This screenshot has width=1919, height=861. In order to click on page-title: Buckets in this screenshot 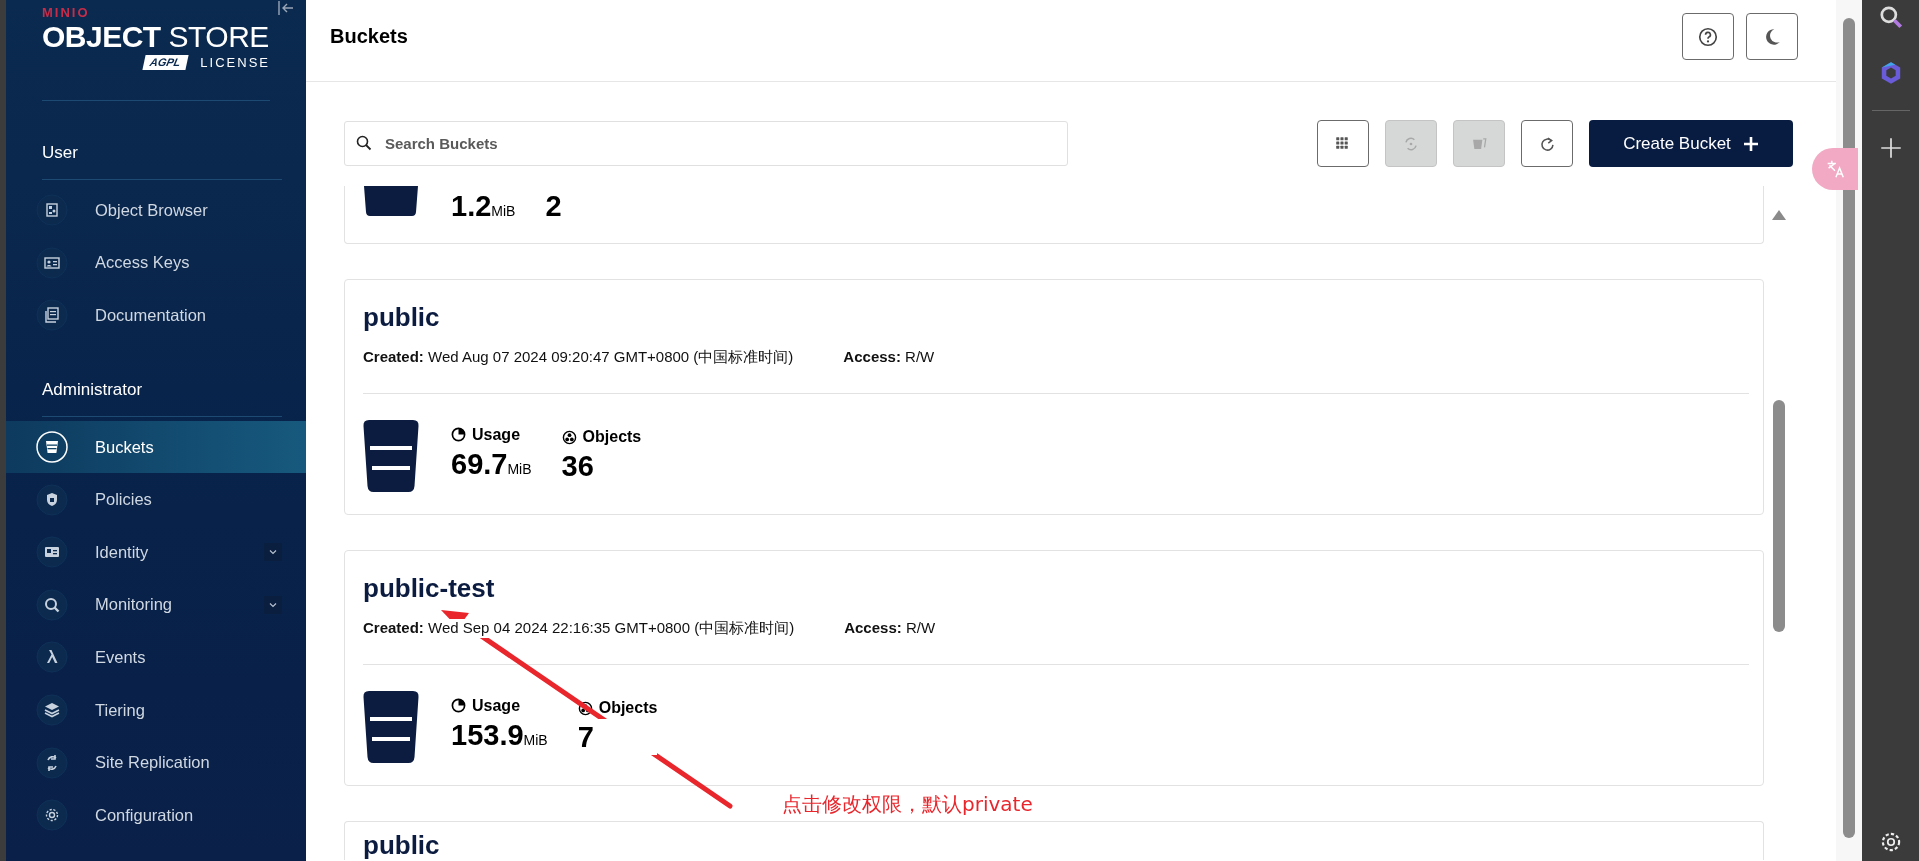, I will do `click(369, 36)`.